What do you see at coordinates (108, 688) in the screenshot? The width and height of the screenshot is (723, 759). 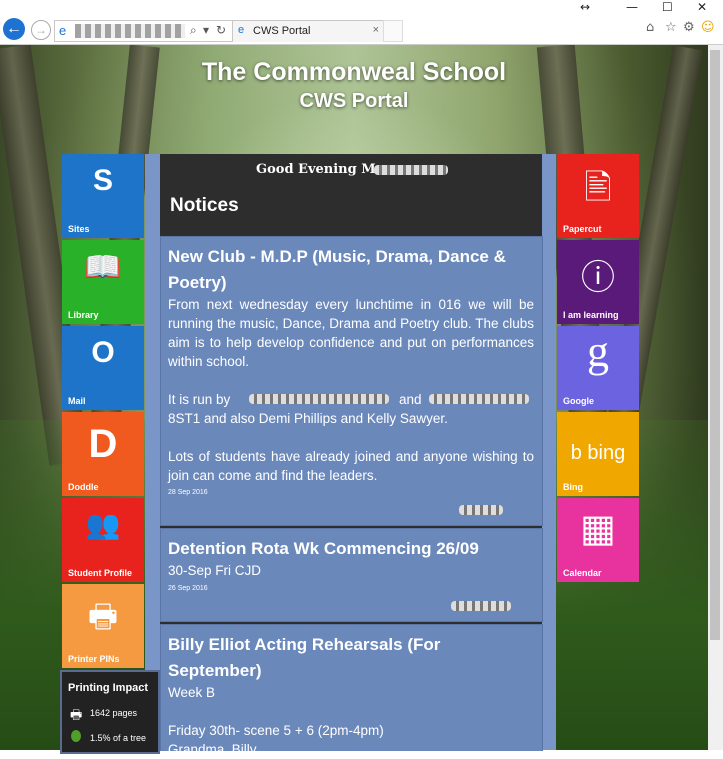 I see `printing-impact-title: Printing Impact` at bounding box center [108, 688].